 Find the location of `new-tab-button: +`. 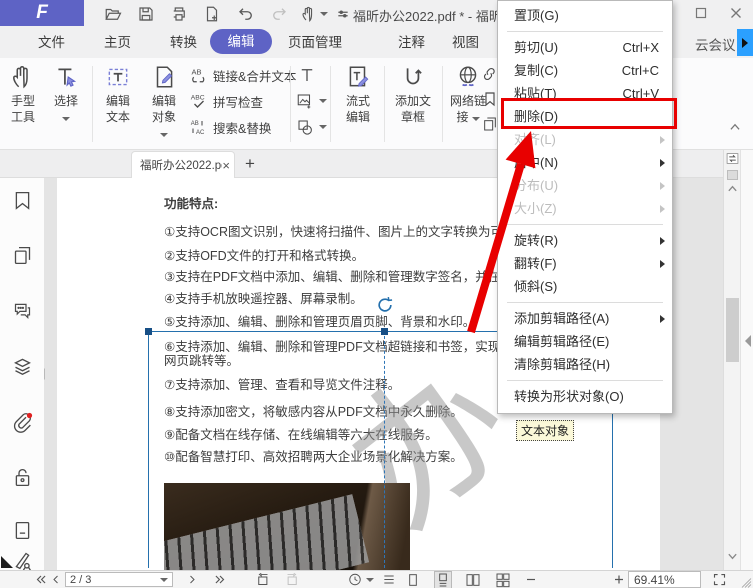

new-tab-button: + is located at coordinates (250, 164).